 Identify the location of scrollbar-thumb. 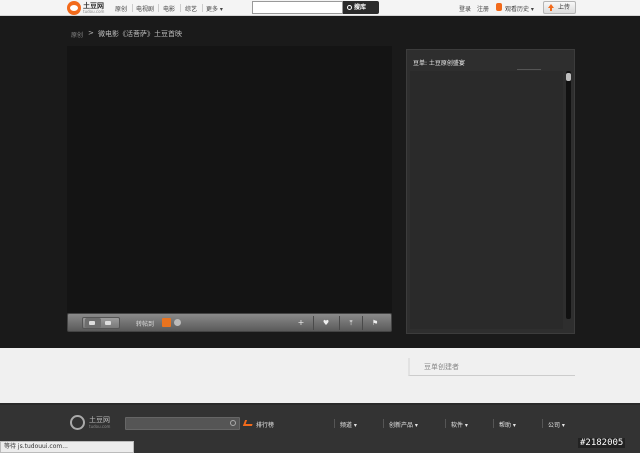
(568, 77).